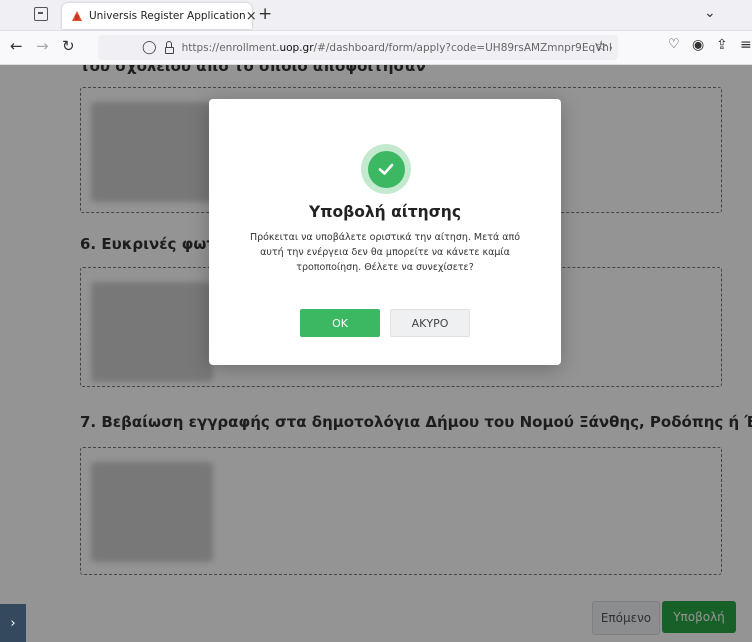 This screenshot has height=642, width=752. What do you see at coordinates (340, 323) in the screenshot?
I see `ok-button: OK` at bounding box center [340, 323].